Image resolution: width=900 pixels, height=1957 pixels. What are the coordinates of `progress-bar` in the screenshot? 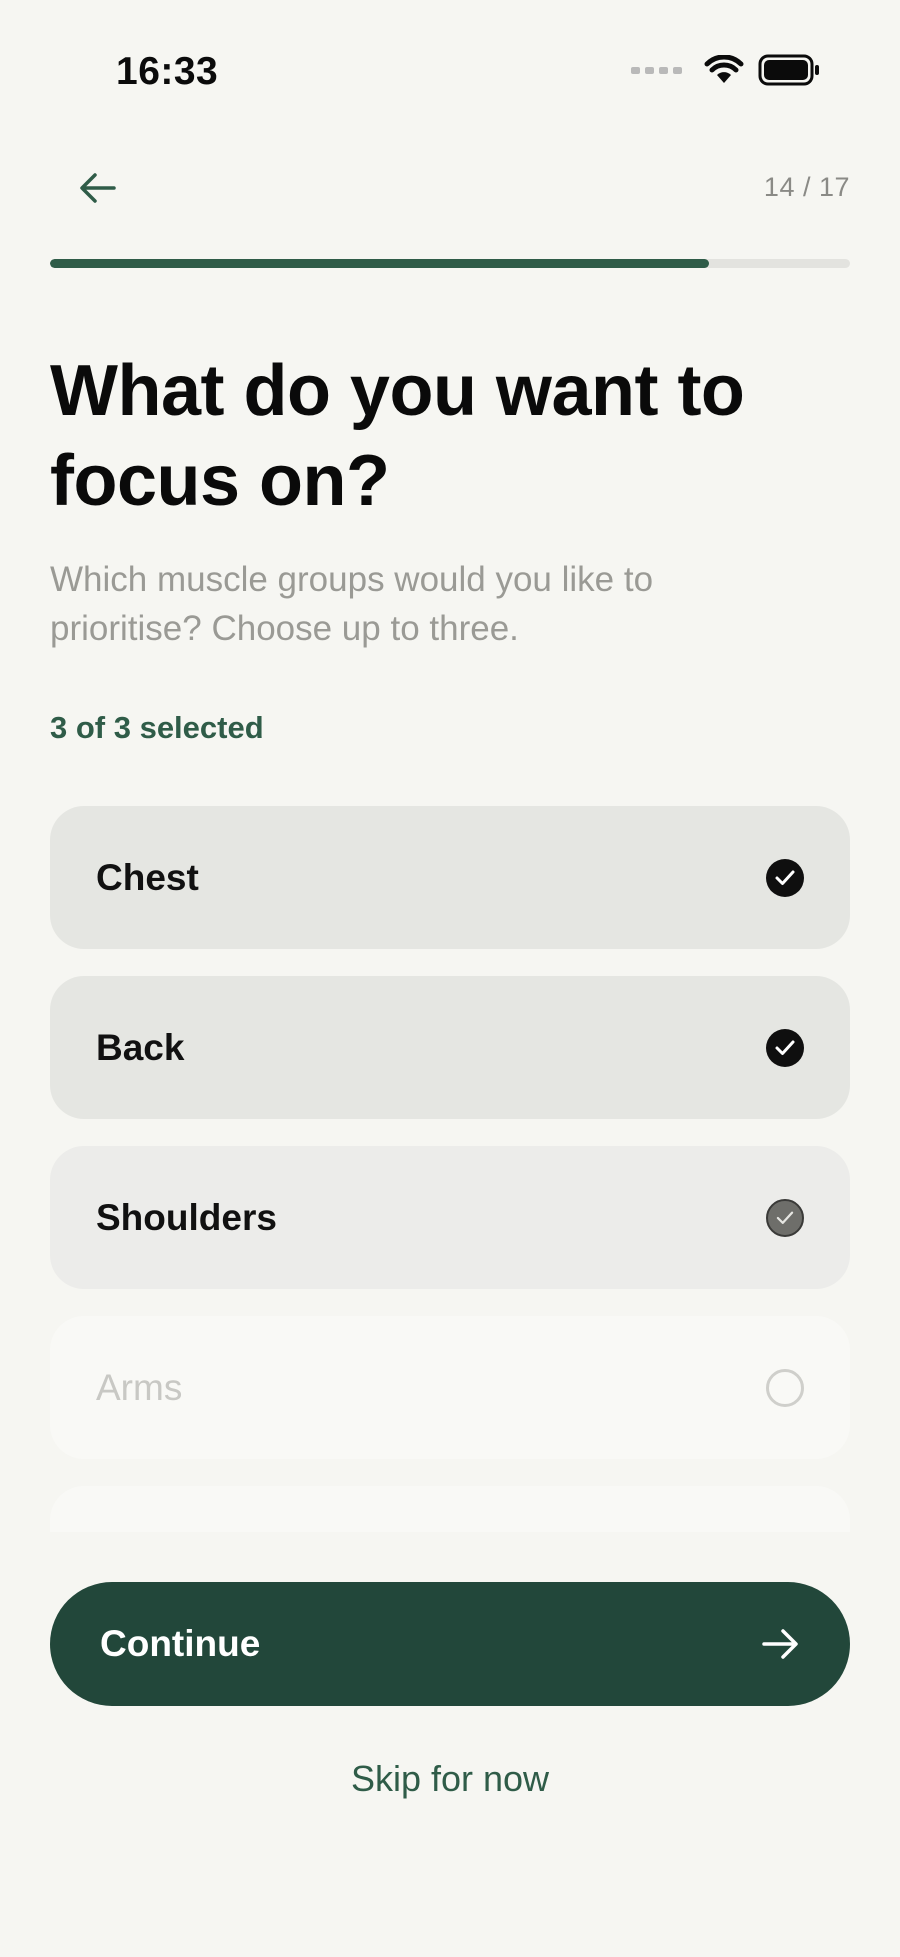 It's located at (450, 263).